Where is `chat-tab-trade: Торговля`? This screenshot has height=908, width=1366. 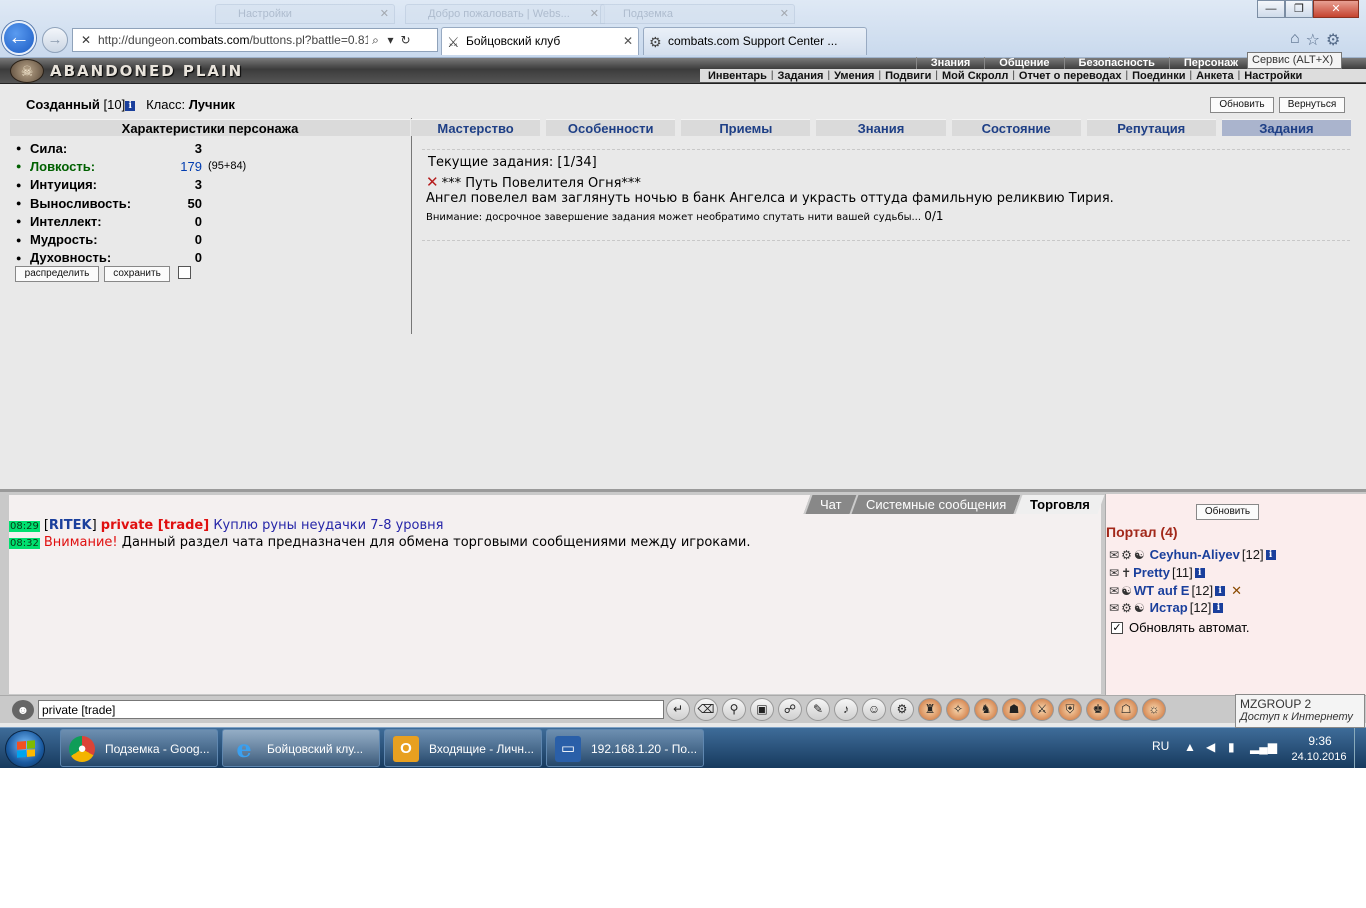
chat-tab-trade: Торговля is located at coordinates (1059, 504).